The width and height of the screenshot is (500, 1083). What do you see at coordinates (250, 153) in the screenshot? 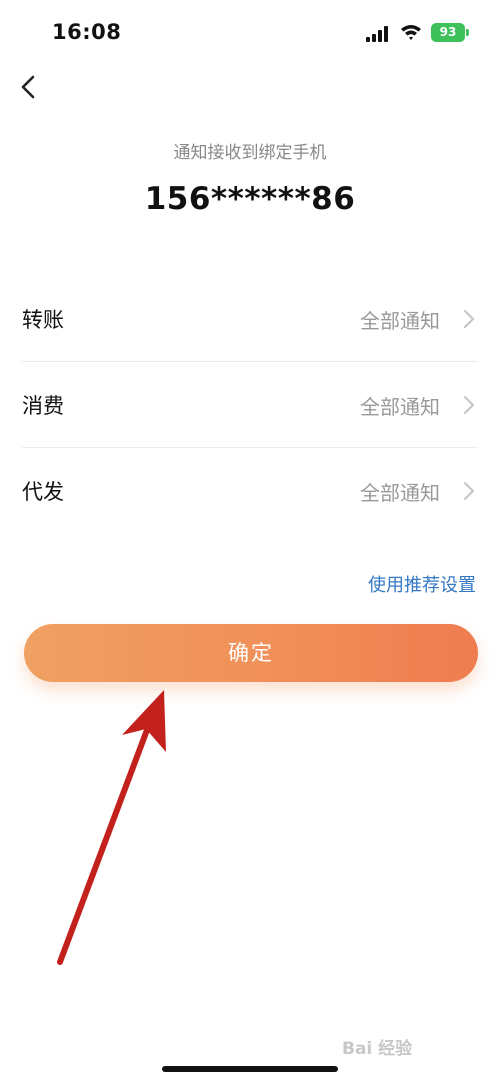
I see `page-subtitle: 通知接收到绑定手机` at bounding box center [250, 153].